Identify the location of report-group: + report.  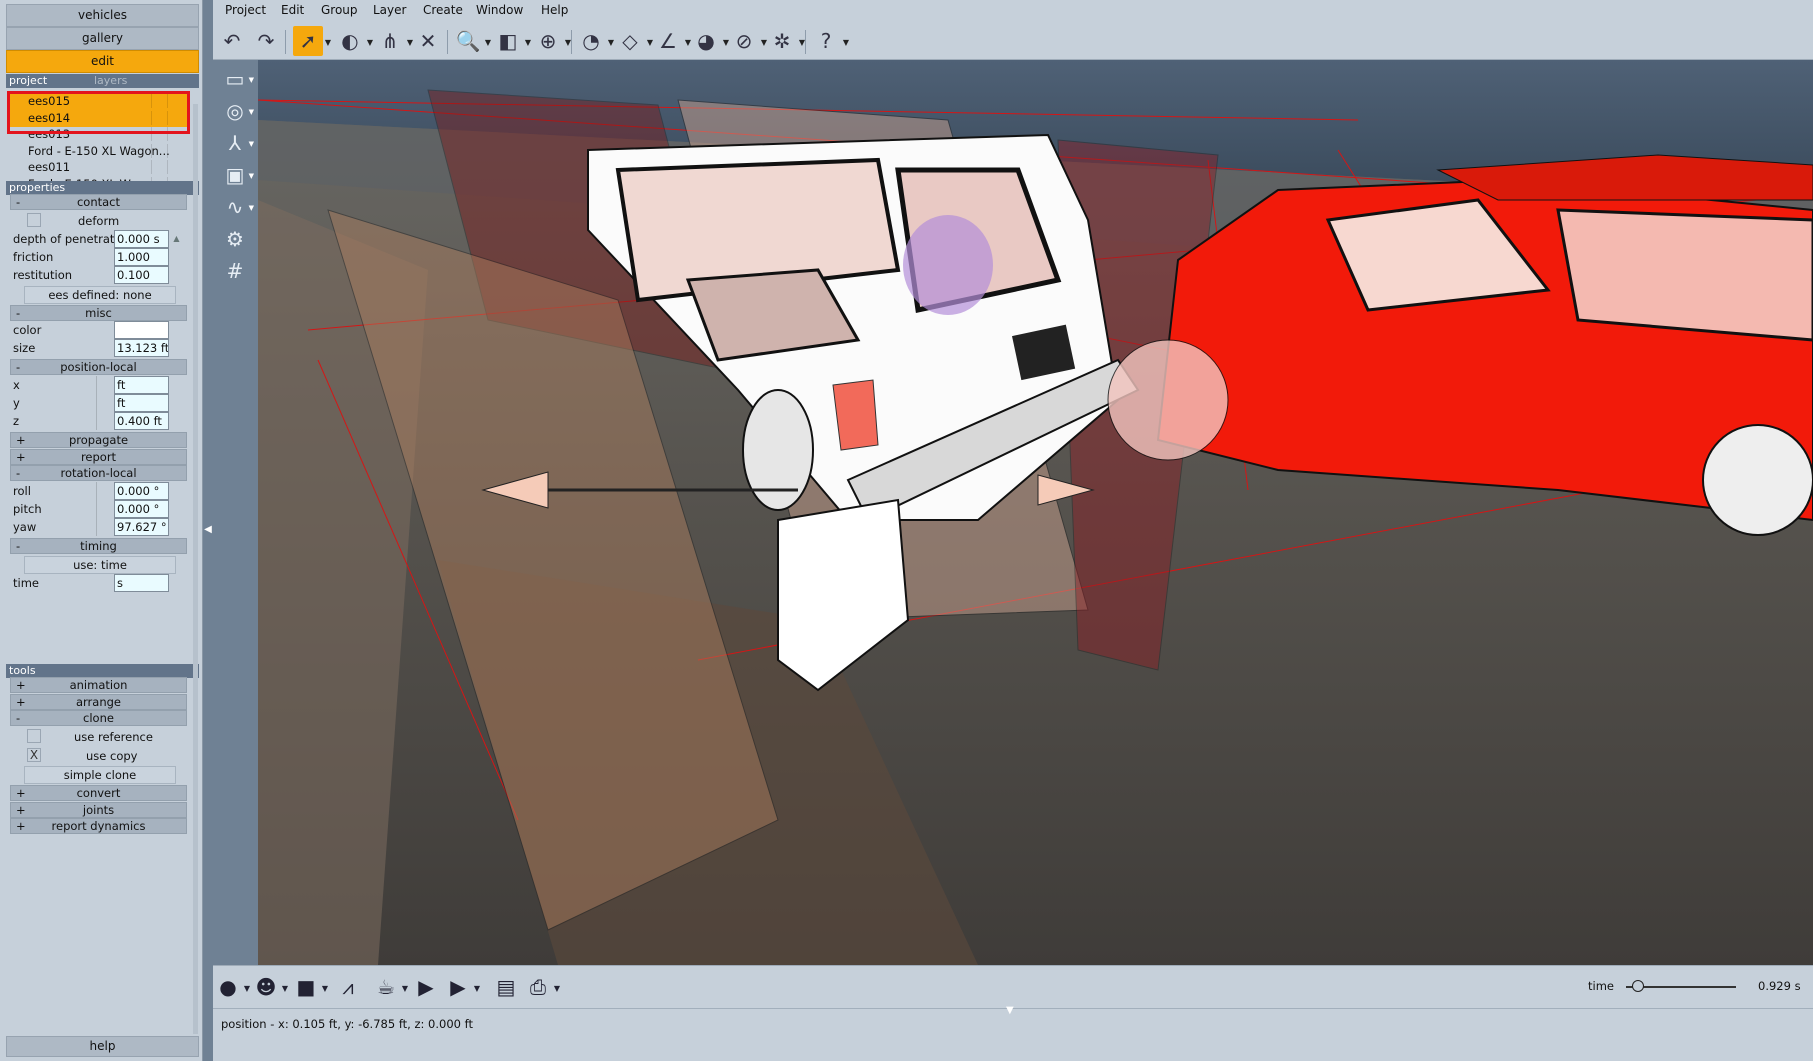
(98, 457).